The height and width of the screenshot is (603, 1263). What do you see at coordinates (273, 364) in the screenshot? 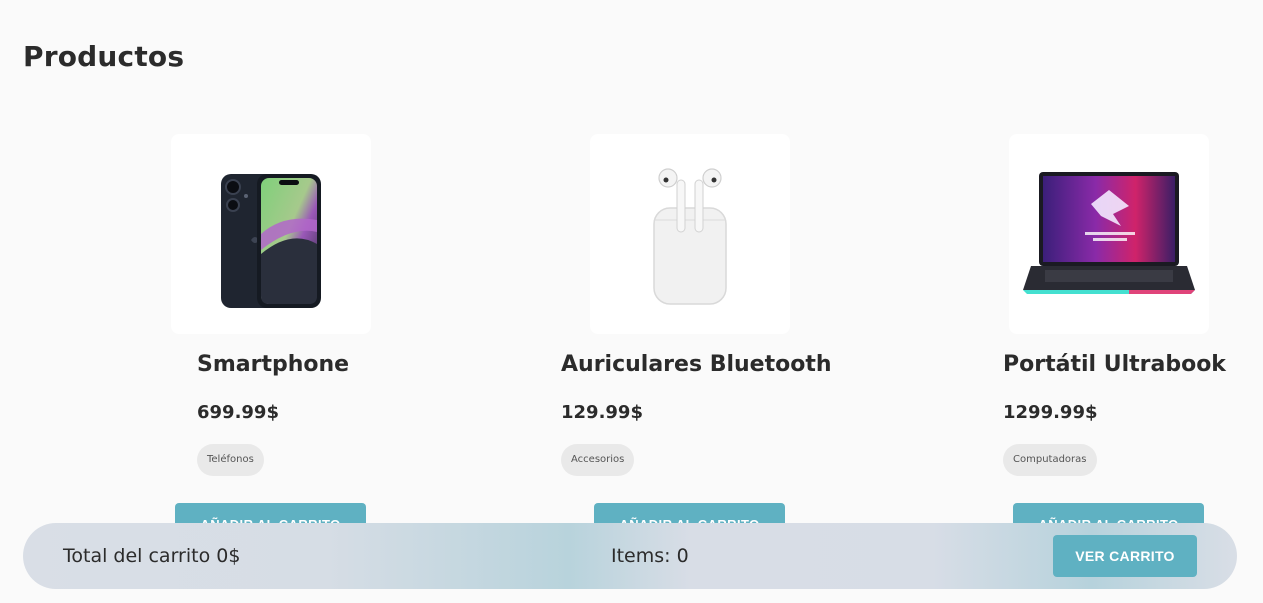
I see `product-name: Smartphone` at bounding box center [273, 364].